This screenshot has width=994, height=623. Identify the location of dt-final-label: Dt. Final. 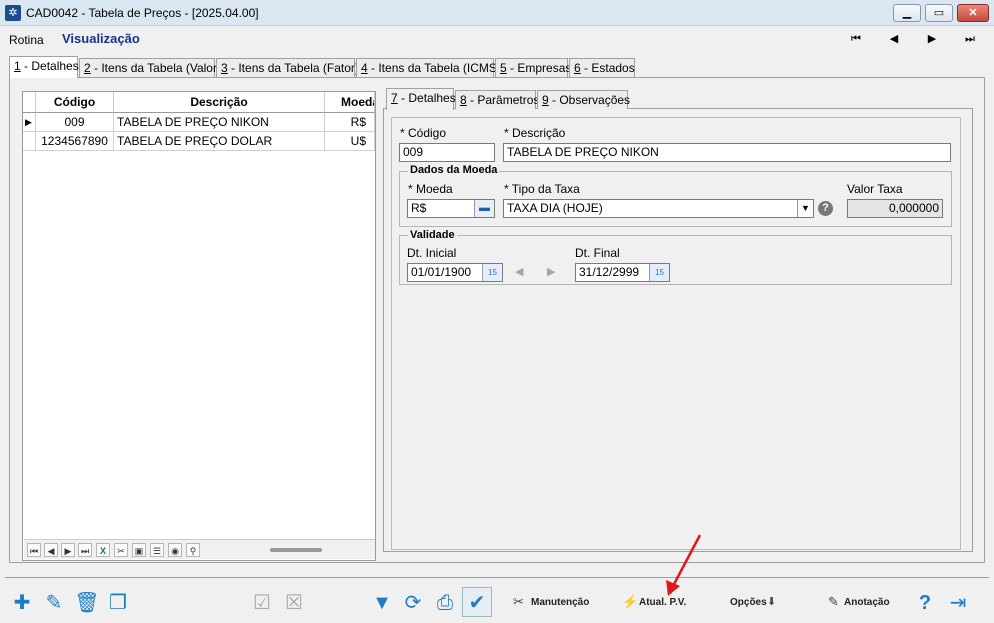
(597, 253).